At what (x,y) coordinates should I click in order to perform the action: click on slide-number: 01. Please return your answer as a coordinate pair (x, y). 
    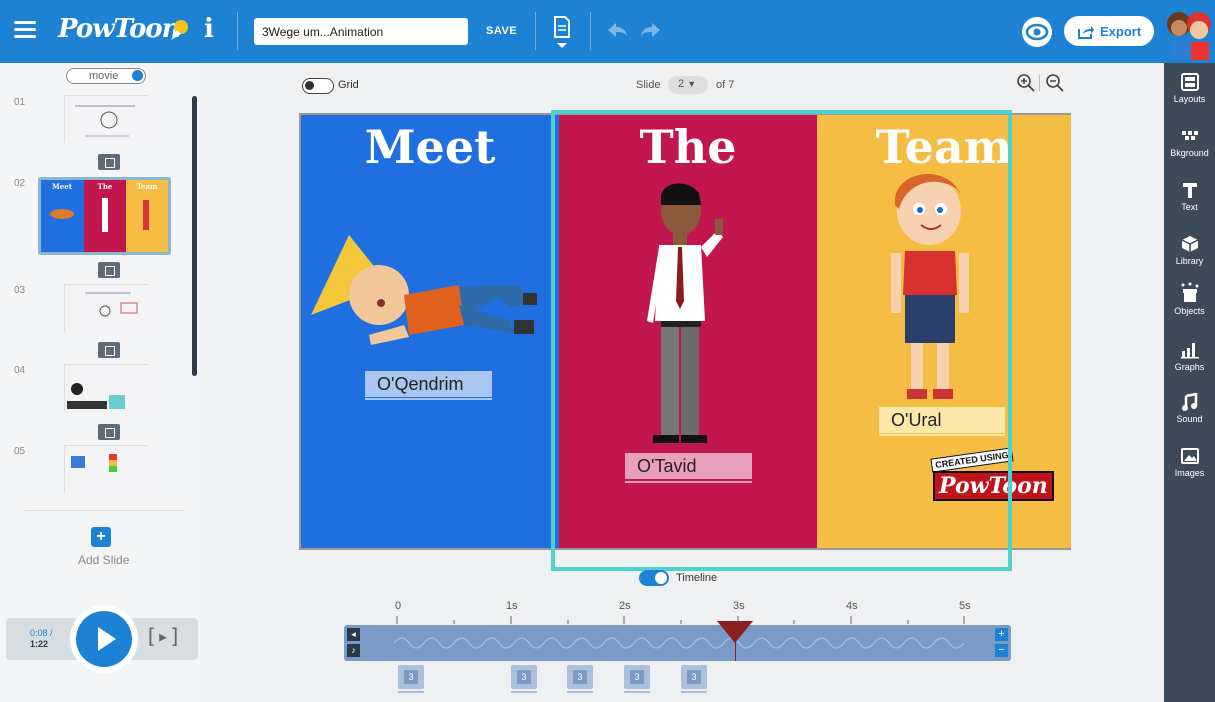
    Looking at the image, I should click on (20, 102).